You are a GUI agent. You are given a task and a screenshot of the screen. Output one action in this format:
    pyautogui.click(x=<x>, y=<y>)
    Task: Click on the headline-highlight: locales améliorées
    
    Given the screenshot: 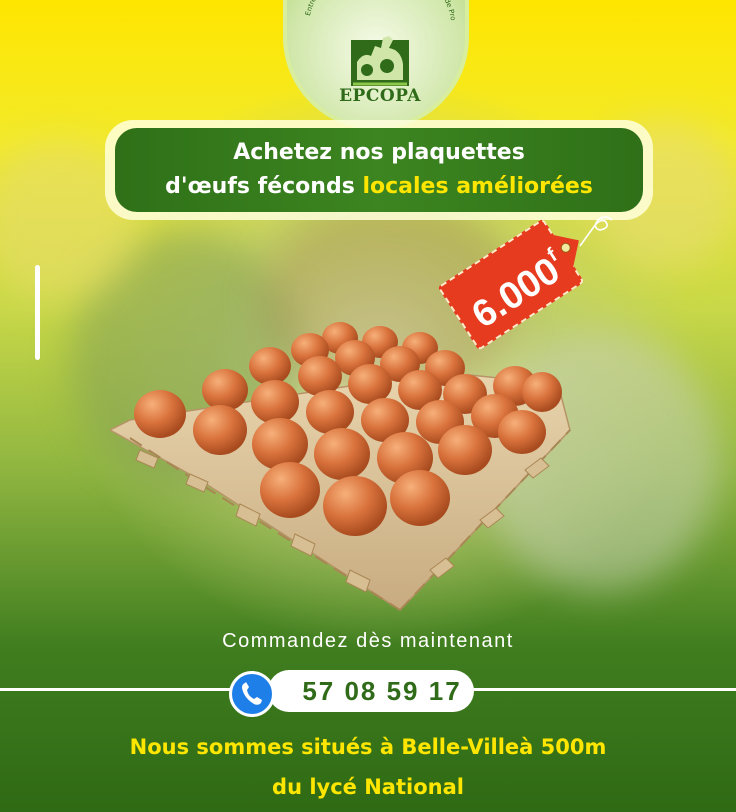 What is the action you would take?
    pyautogui.click(x=477, y=186)
    